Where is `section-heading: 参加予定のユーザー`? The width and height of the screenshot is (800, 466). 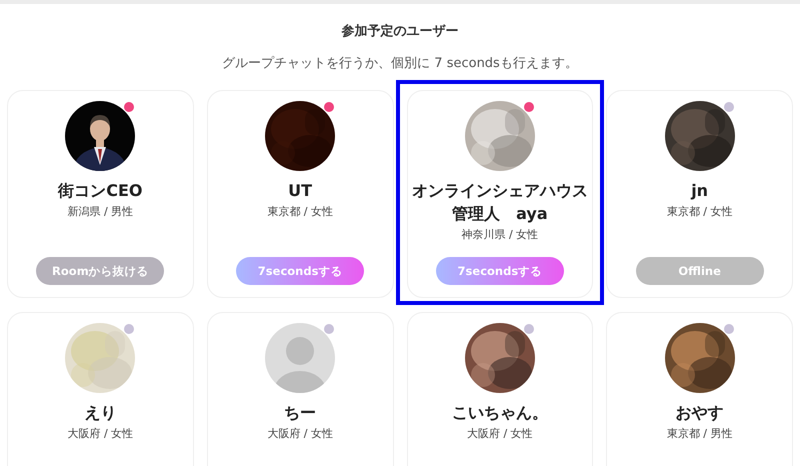 section-heading: 参加予定のユーザー is located at coordinates (400, 31).